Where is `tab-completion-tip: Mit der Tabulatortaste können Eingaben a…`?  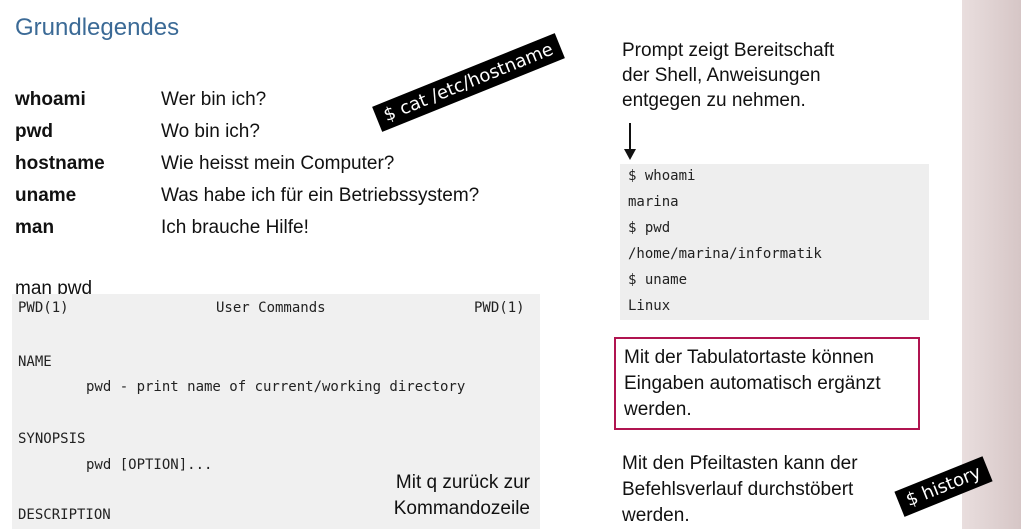 tab-completion-tip: Mit der Tabulatortaste können Eingaben a… is located at coordinates (767, 383).